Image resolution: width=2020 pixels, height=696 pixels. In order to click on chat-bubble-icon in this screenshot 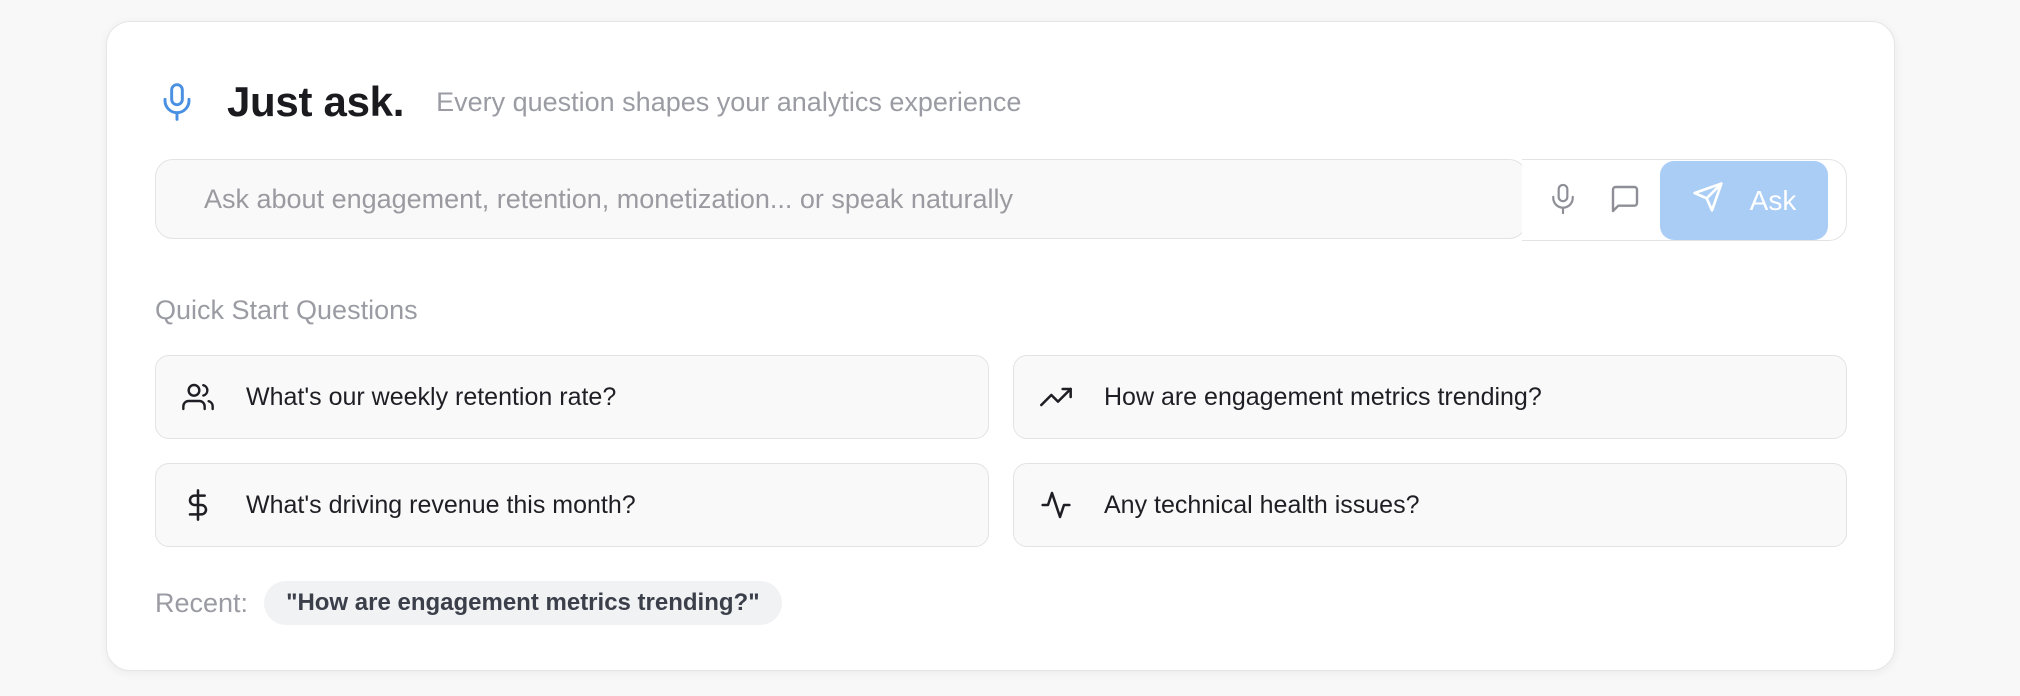, I will do `click(1625, 201)`.